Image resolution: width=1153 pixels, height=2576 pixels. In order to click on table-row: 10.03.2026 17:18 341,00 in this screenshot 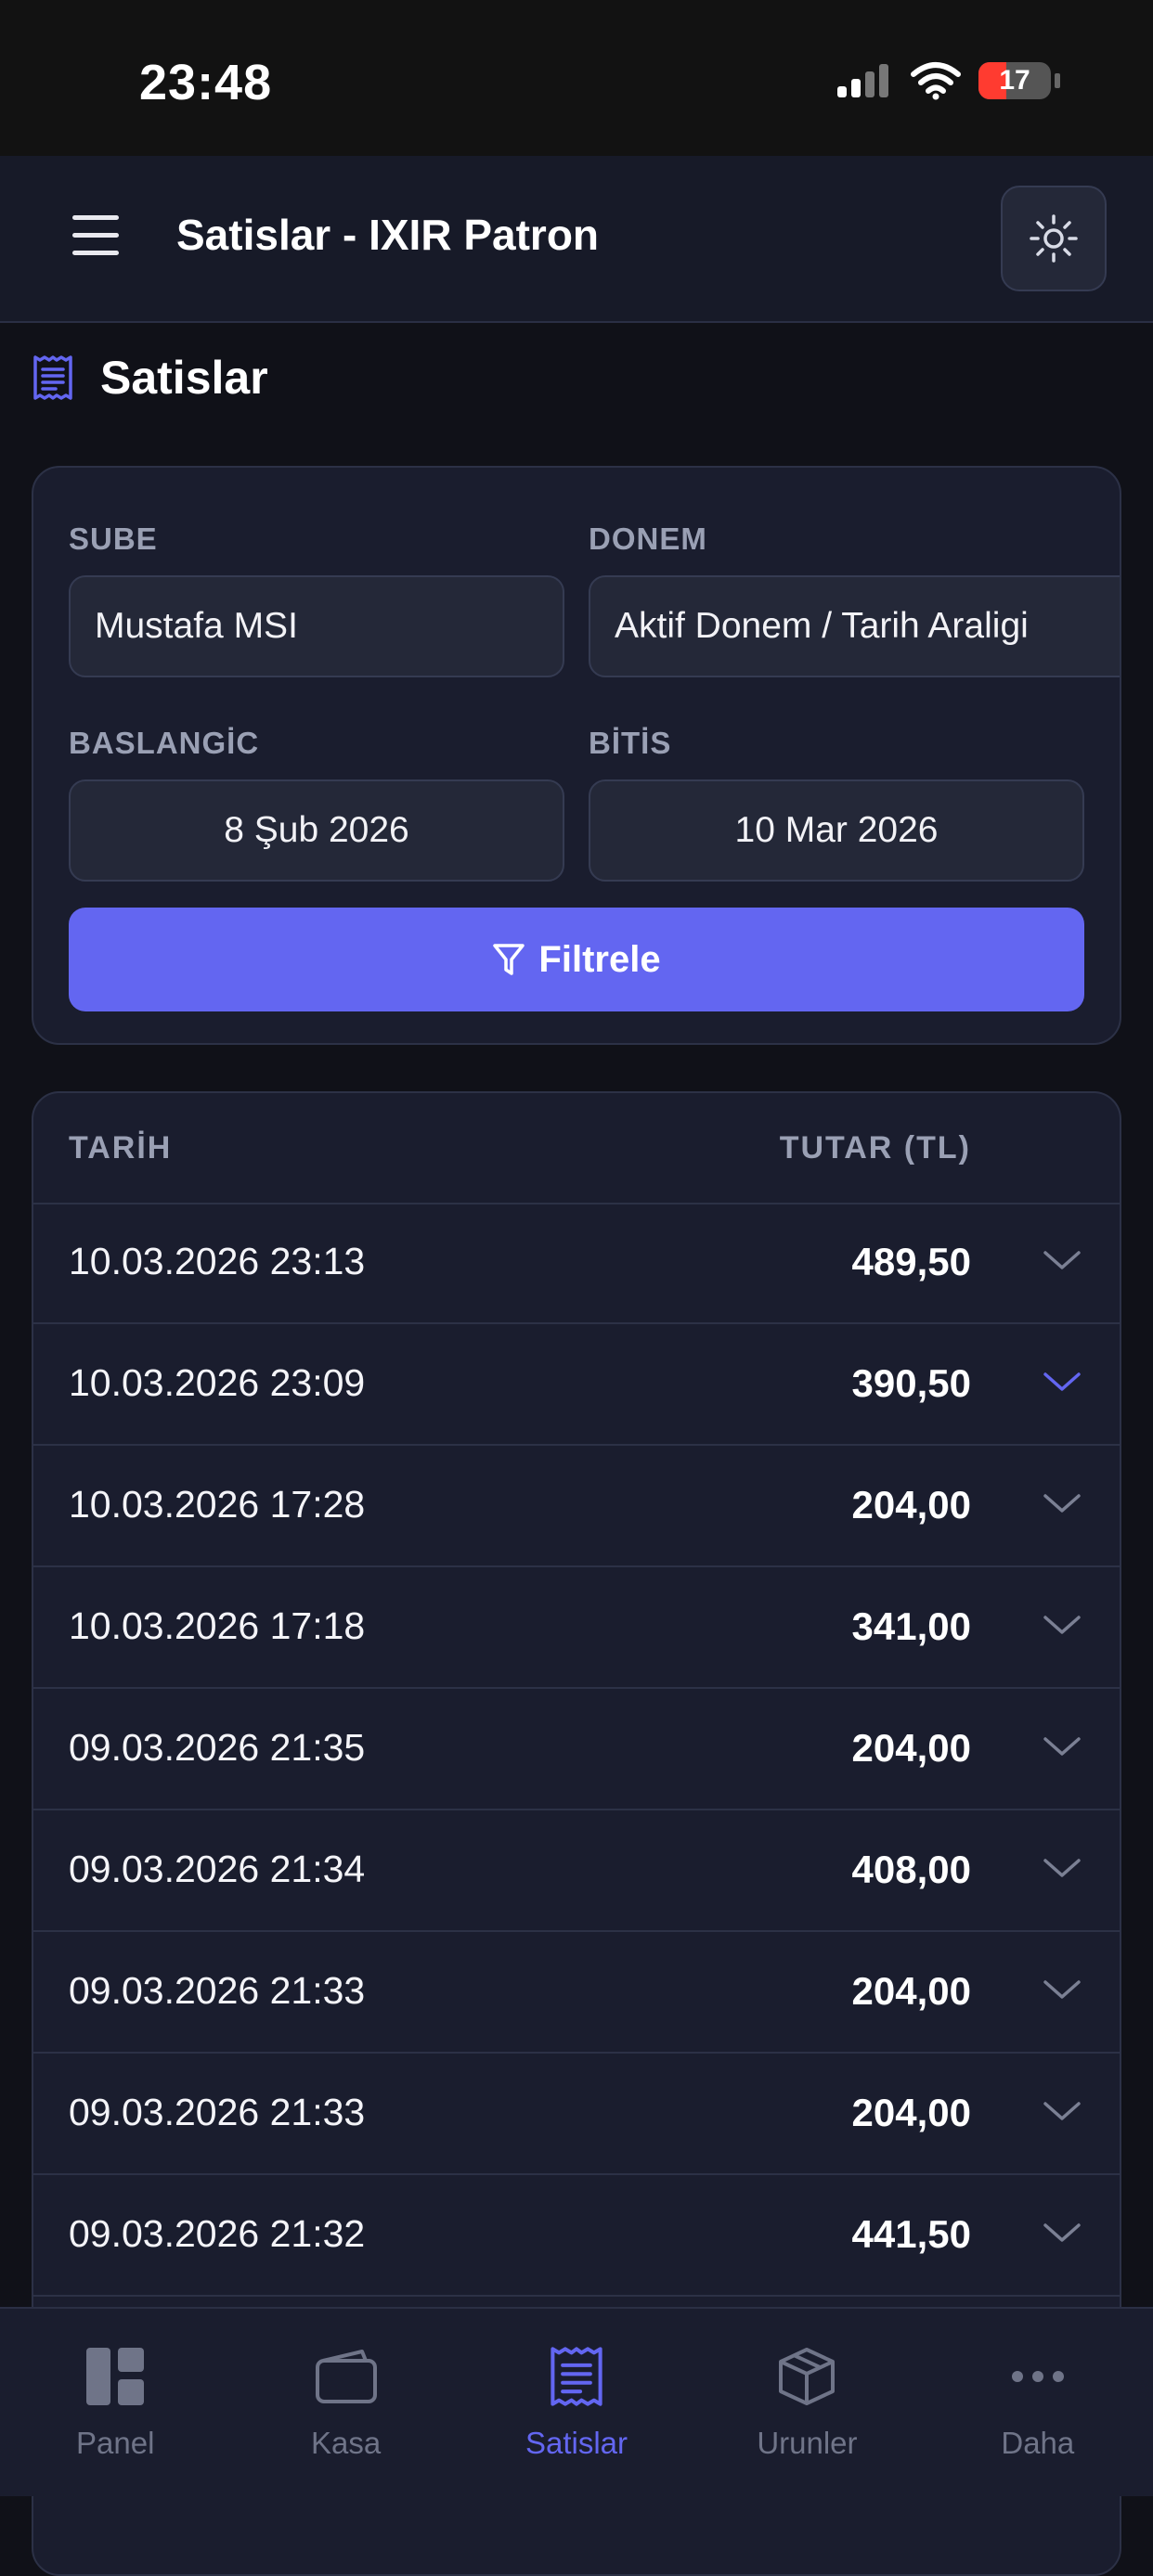, I will do `click(576, 1628)`.